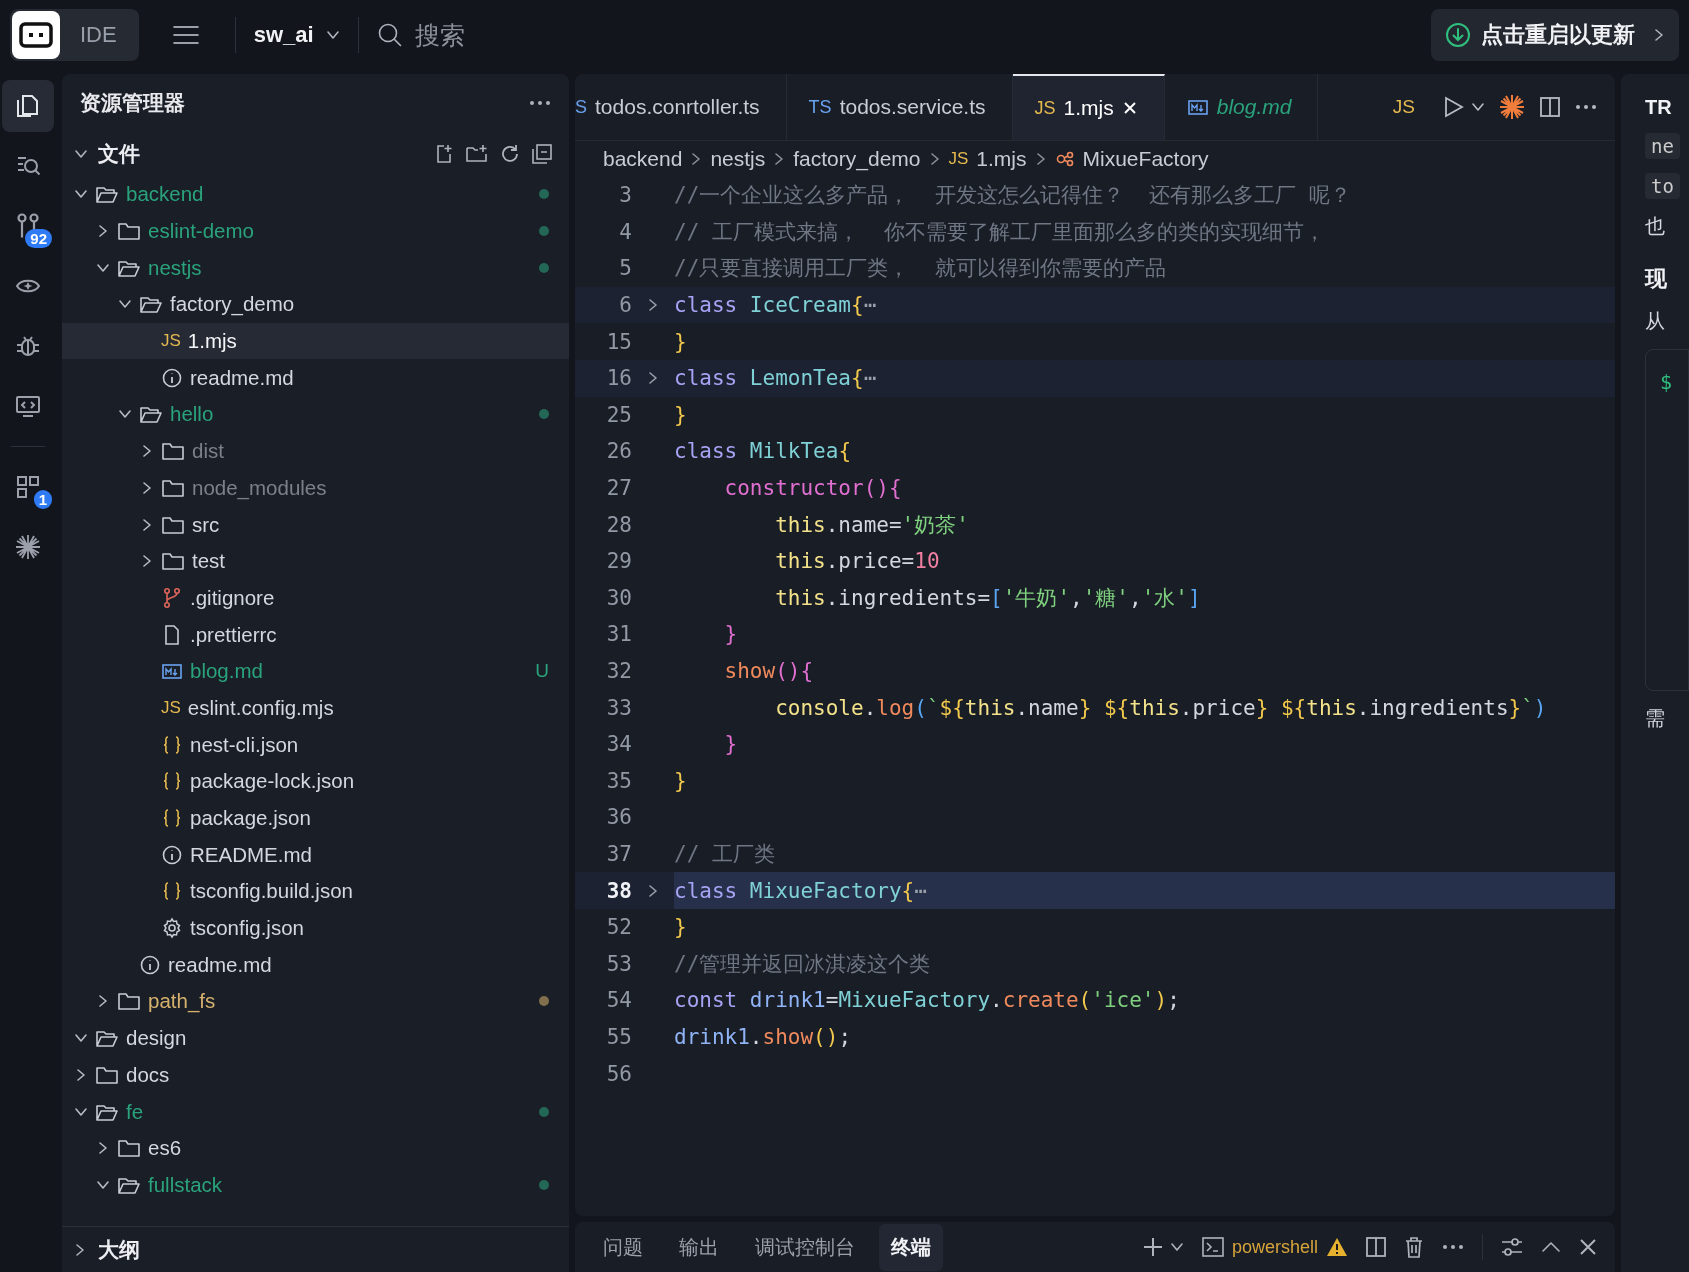  I want to click on panel-tab: 问题, so click(623, 1247).